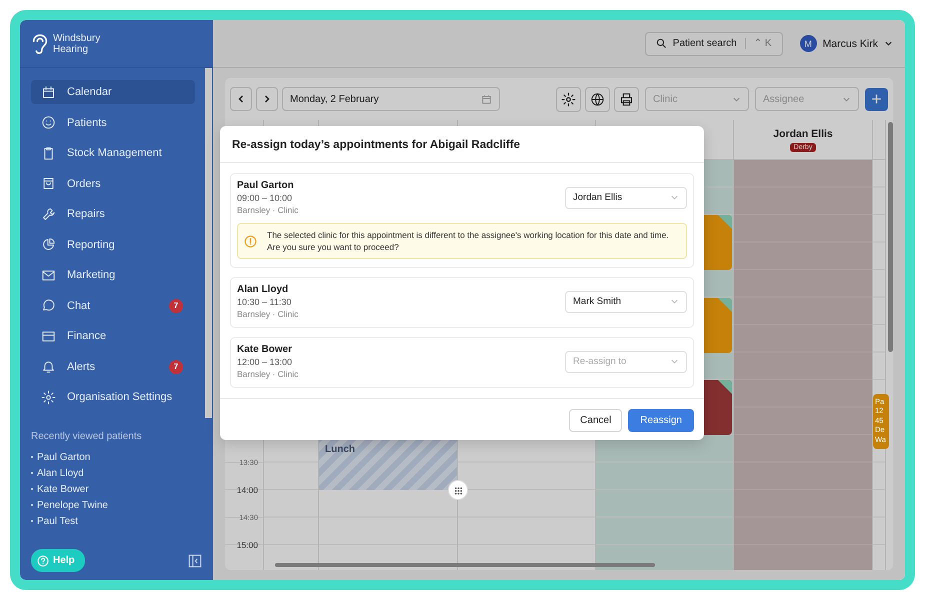 The width and height of the screenshot is (925, 600). What do you see at coordinates (48, 214) in the screenshot?
I see `wrench-icon` at bounding box center [48, 214].